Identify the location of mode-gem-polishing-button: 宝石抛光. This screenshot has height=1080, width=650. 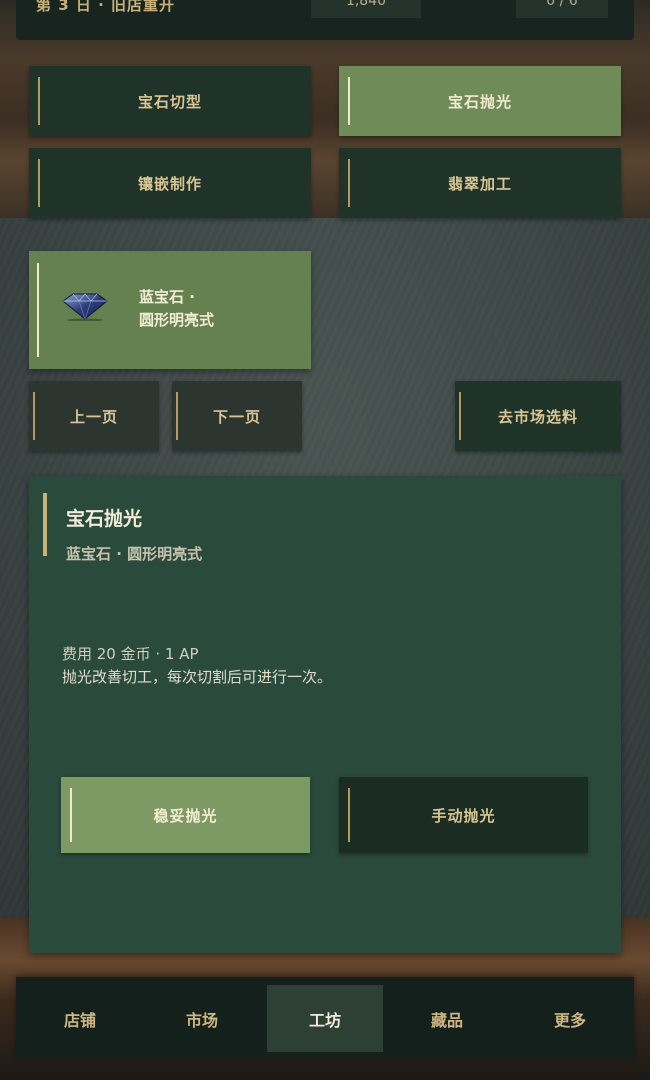
(480, 101).